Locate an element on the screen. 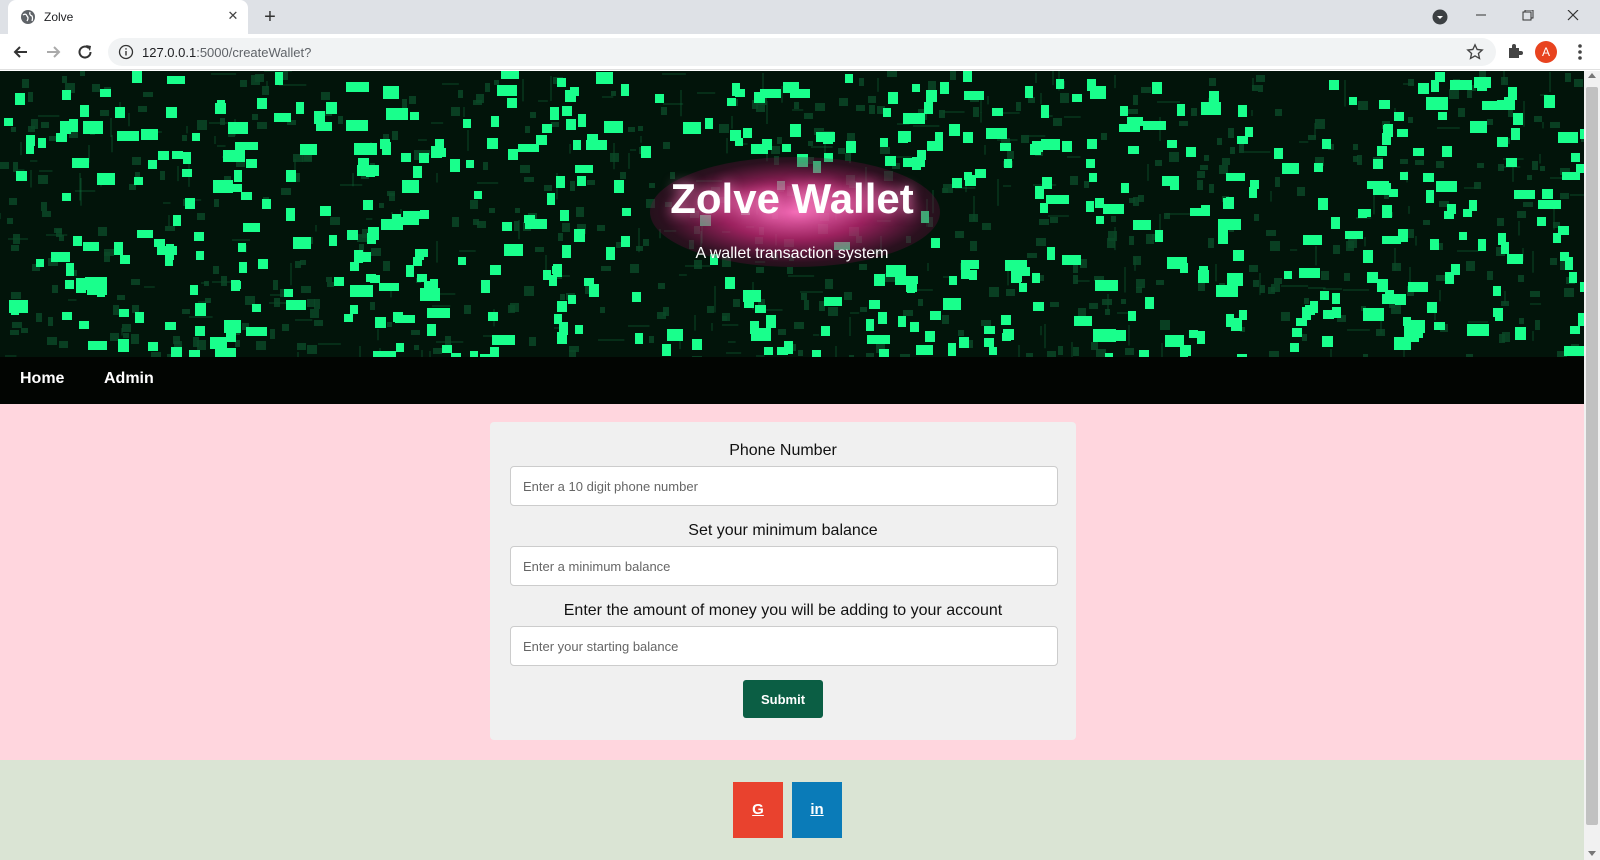 This screenshot has width=1600, height=860. info-icon is located at coordinates (126, 52).